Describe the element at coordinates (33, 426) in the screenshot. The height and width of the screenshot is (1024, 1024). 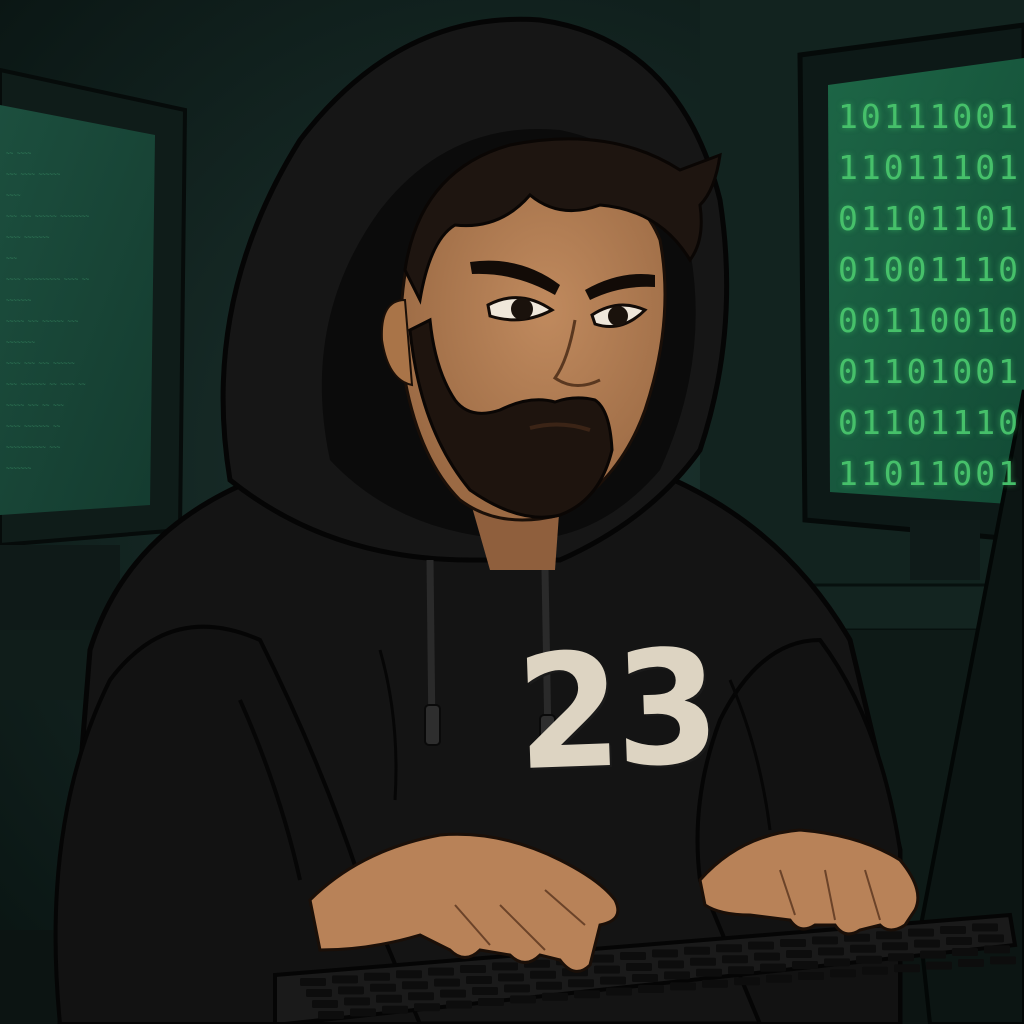
I see `code-line: ~~~~ ~~~~~~~ ~~` at that location.